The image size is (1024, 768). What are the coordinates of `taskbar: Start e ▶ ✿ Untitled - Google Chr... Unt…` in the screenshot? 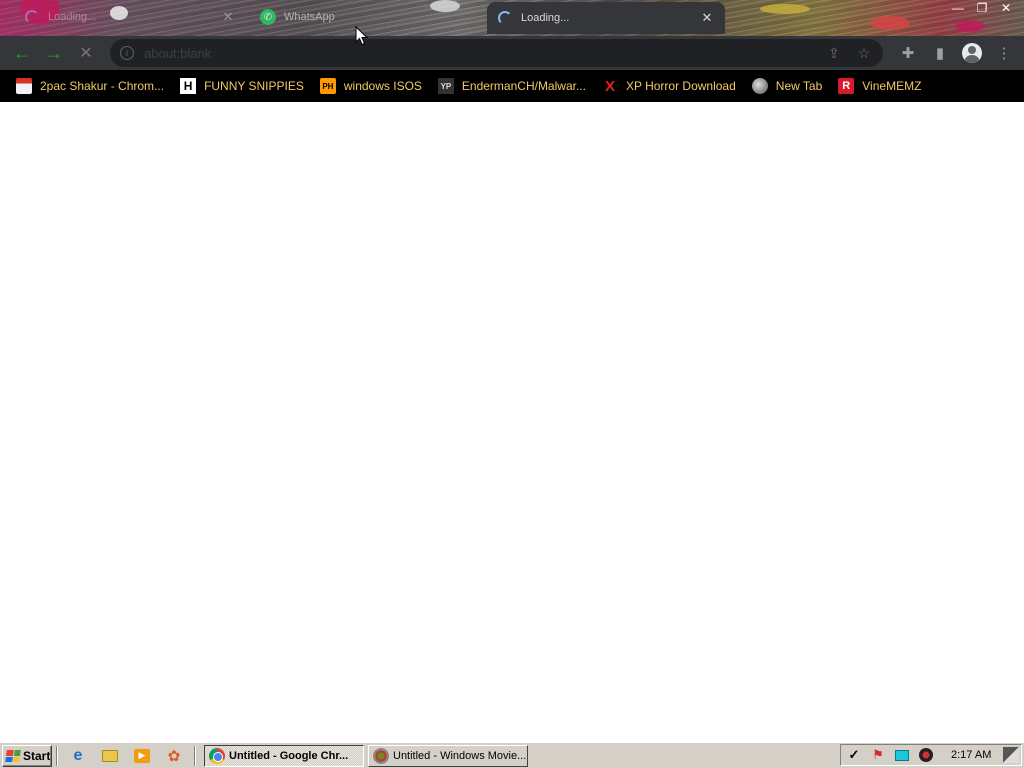 It's located at (512, 755).